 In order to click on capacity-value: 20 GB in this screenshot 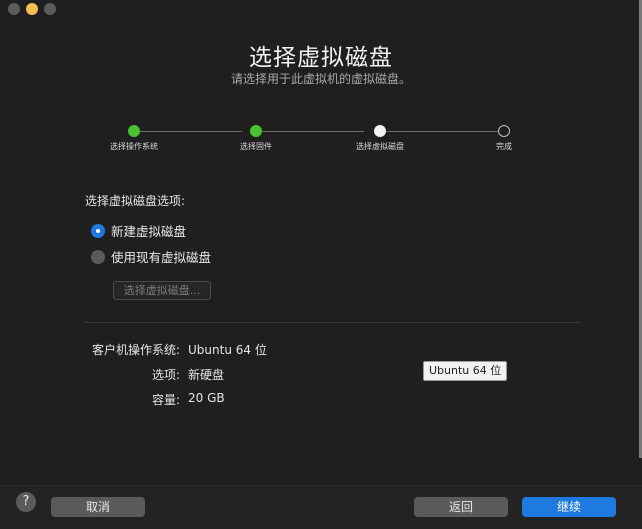, I will do `click(206, 398)`.